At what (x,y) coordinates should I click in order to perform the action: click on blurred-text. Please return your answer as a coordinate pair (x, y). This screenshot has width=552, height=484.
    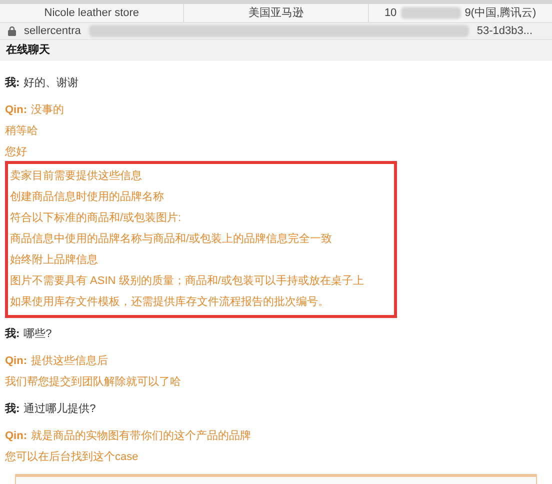
    Looking at the image, I should click on (430, 12).